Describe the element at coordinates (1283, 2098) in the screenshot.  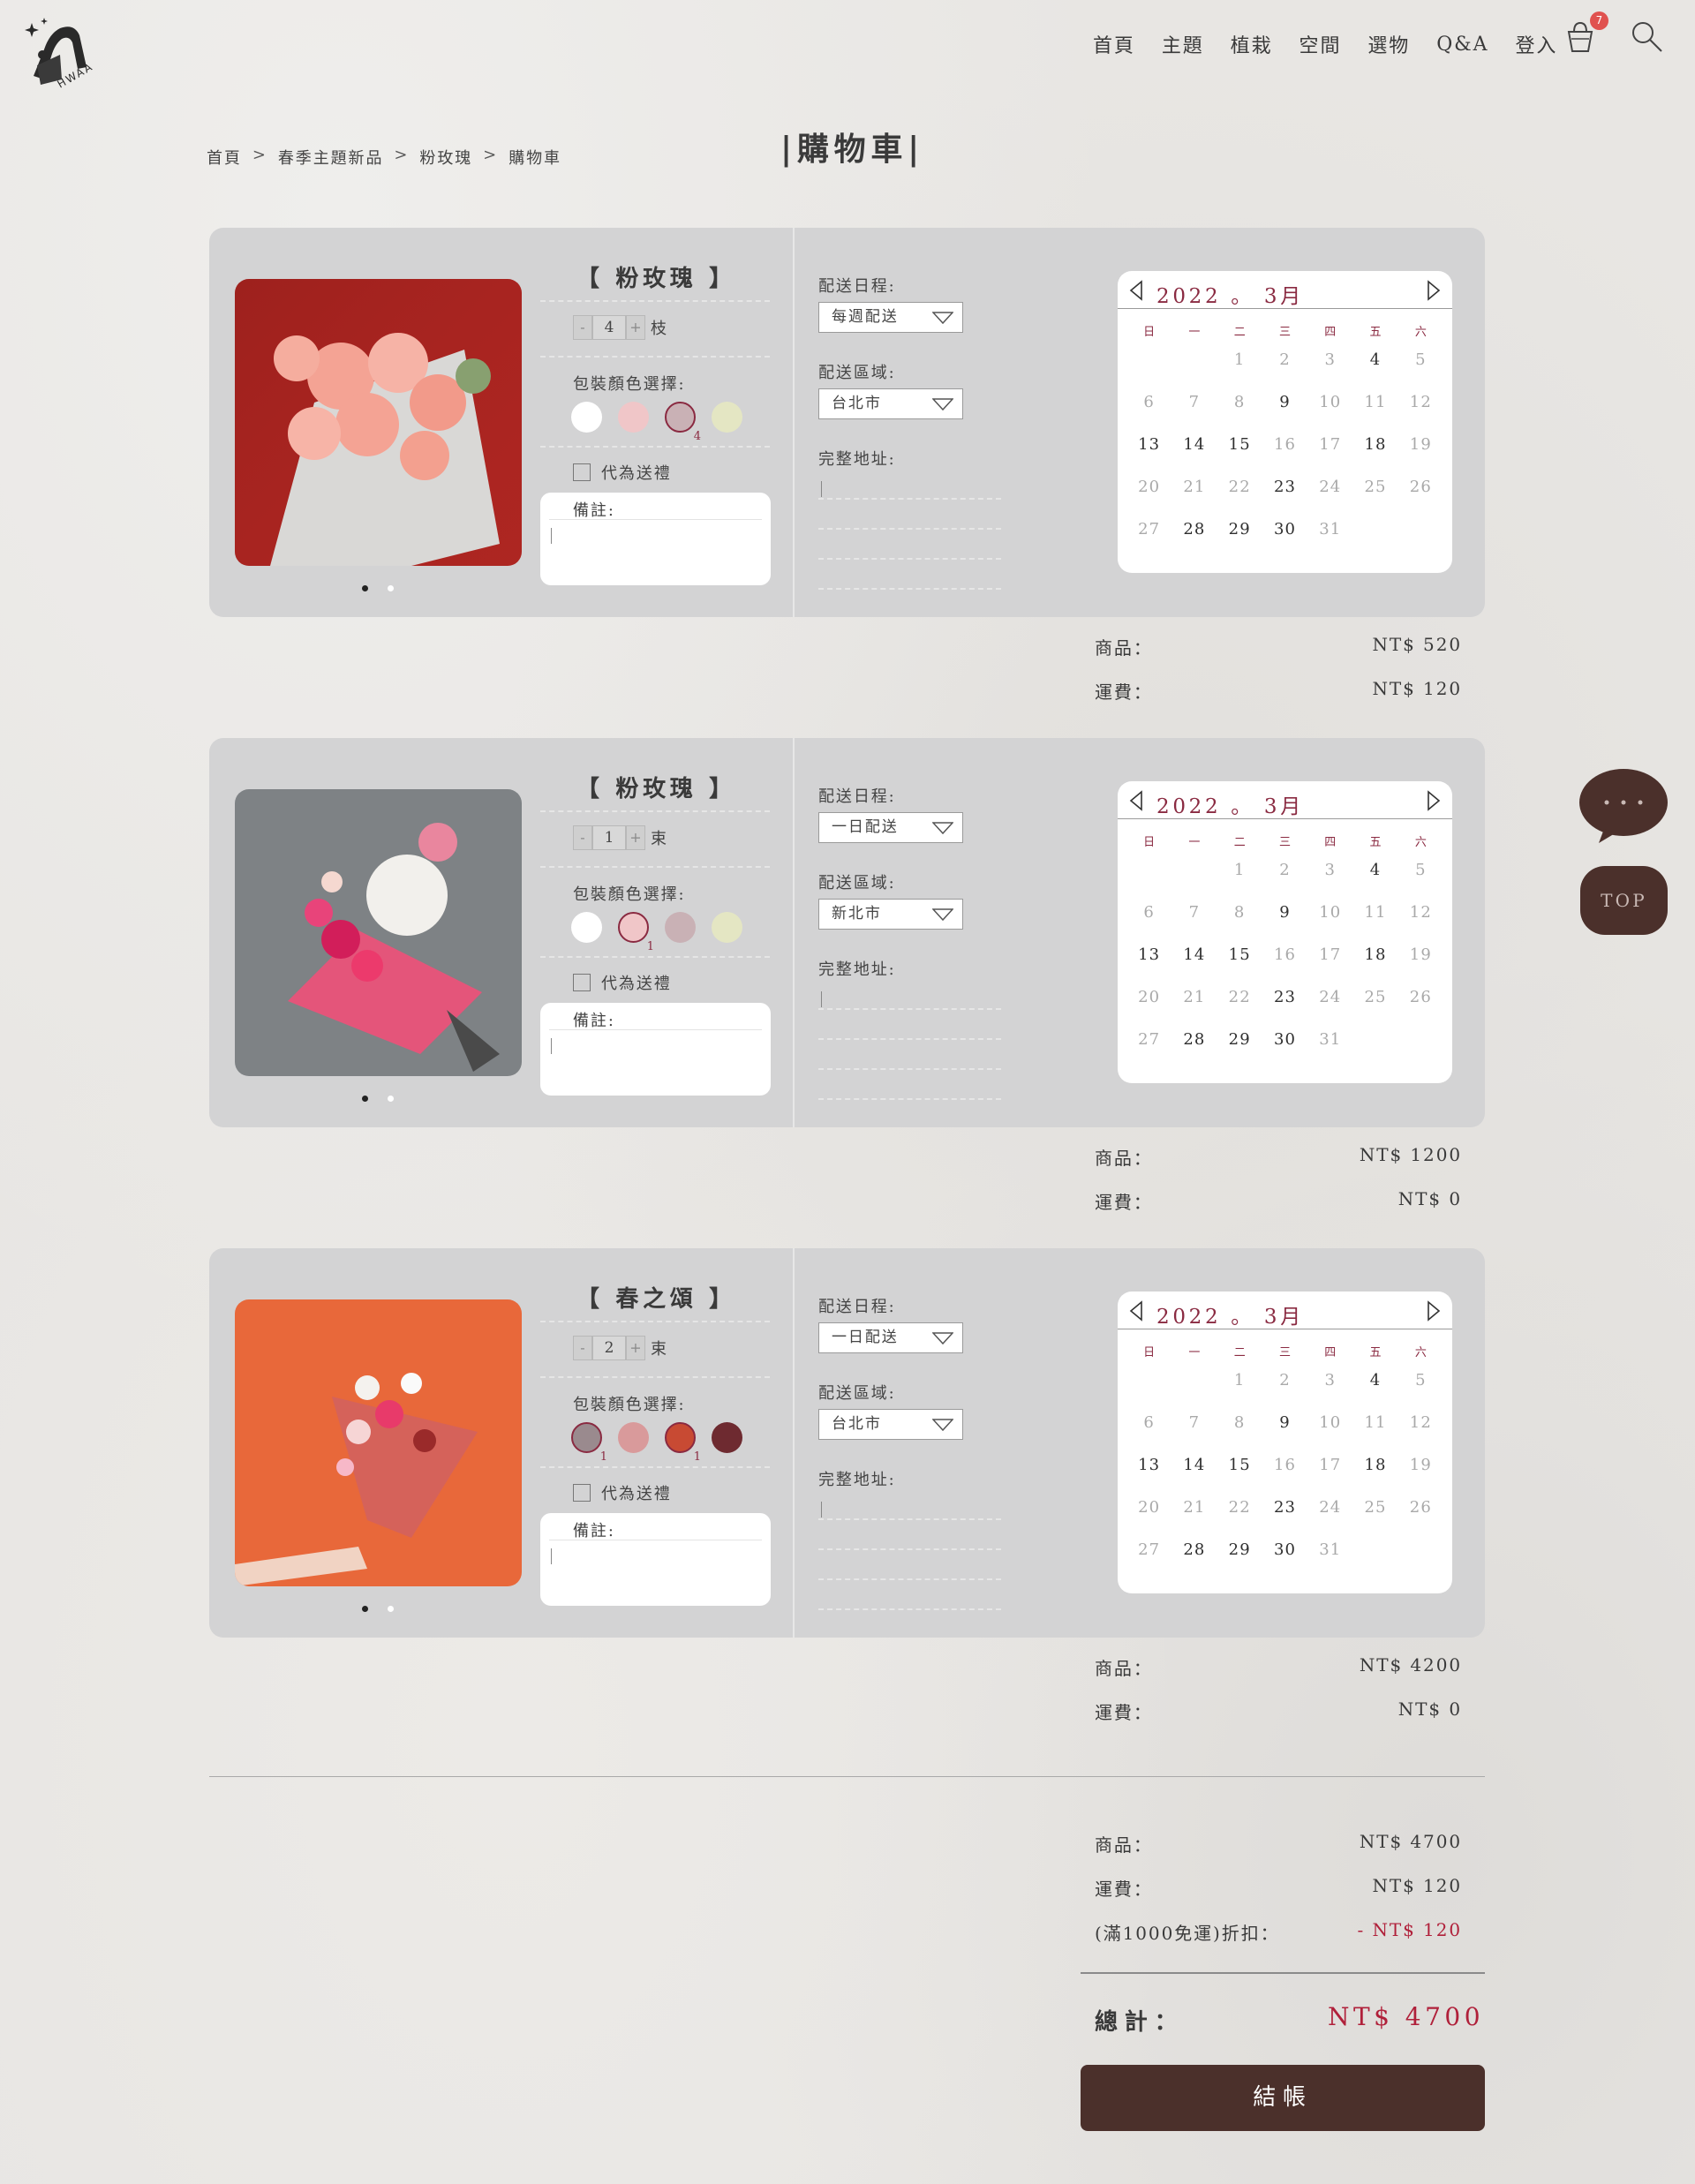
I see `checkout-button: 結帳` at that location.